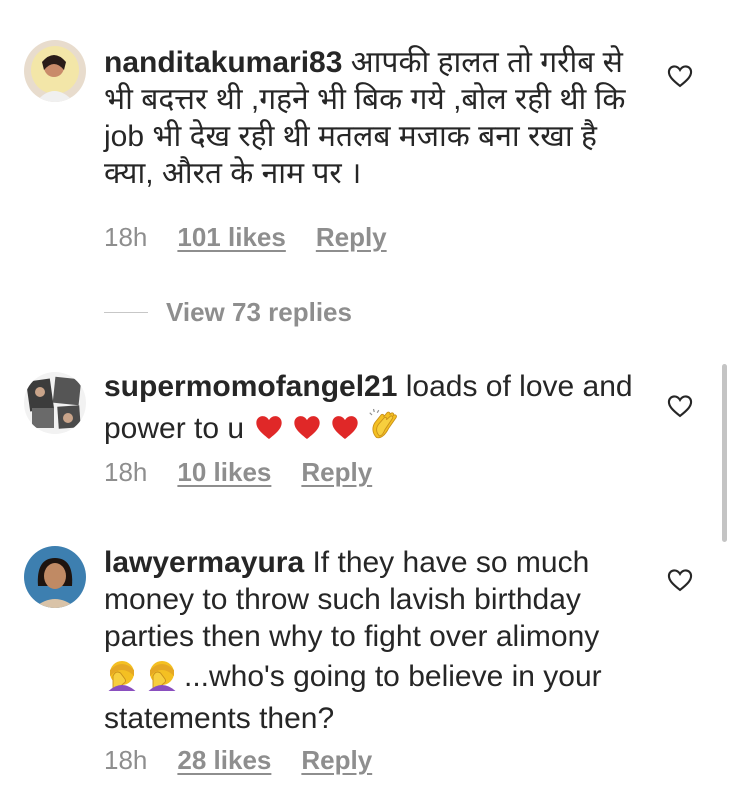  I want to click on comment-username: nanditakumari83, so click(223, 62).